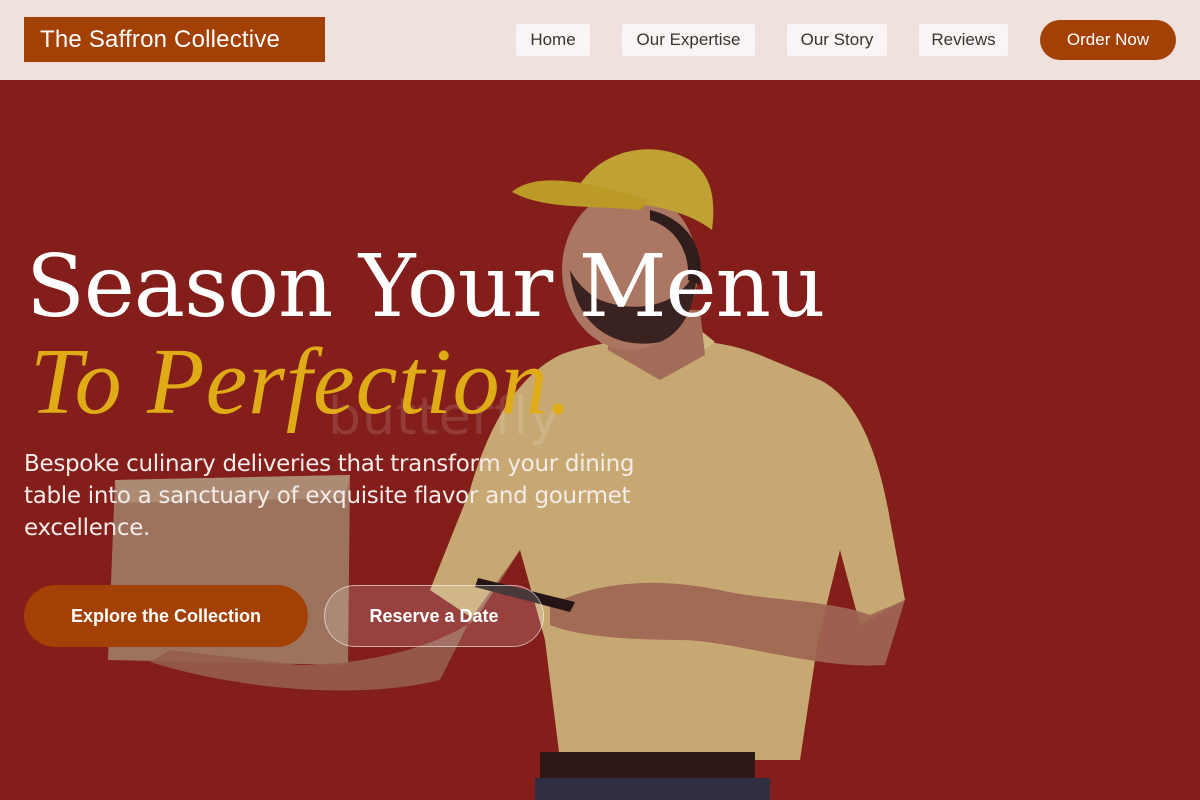  Describe the element at coordinates (553, 40) in the screenshot. I see `nav-link-home: Home` at that location.